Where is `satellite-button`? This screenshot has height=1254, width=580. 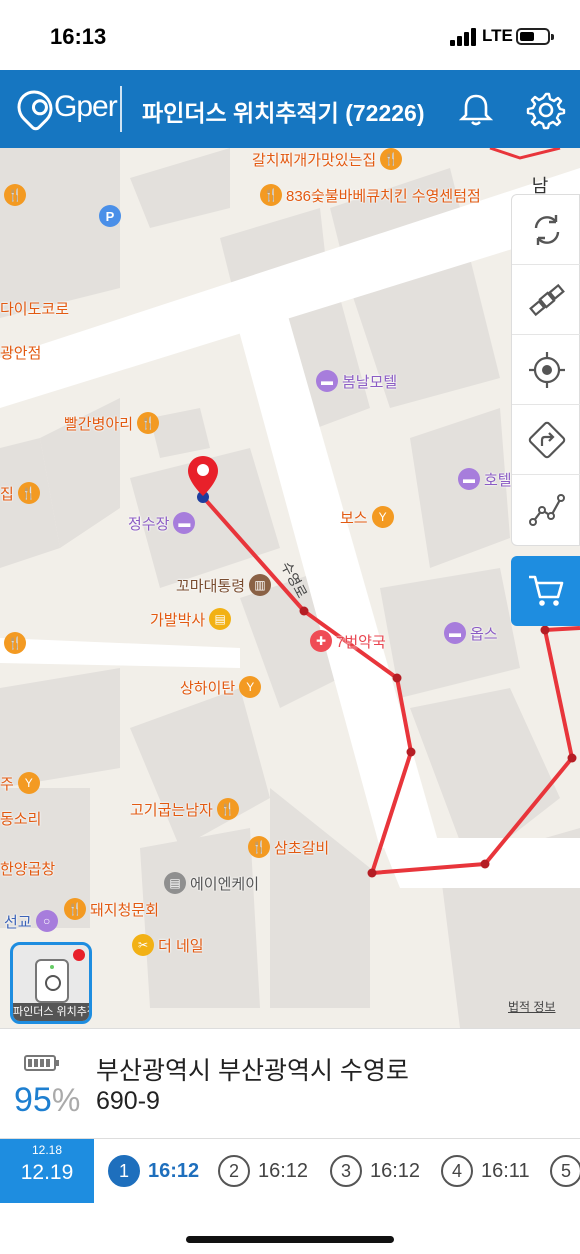
satellite-button is located at coordinates (546, 300).